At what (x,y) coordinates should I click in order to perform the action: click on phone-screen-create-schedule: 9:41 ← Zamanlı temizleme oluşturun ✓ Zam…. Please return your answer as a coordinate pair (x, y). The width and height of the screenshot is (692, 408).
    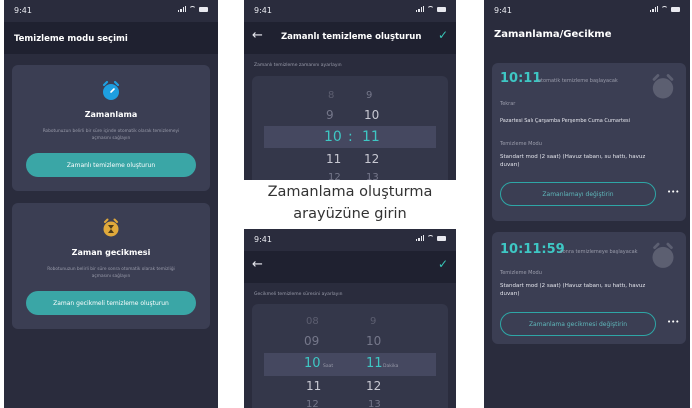
    Looking at the image, I should click on (350, 90).